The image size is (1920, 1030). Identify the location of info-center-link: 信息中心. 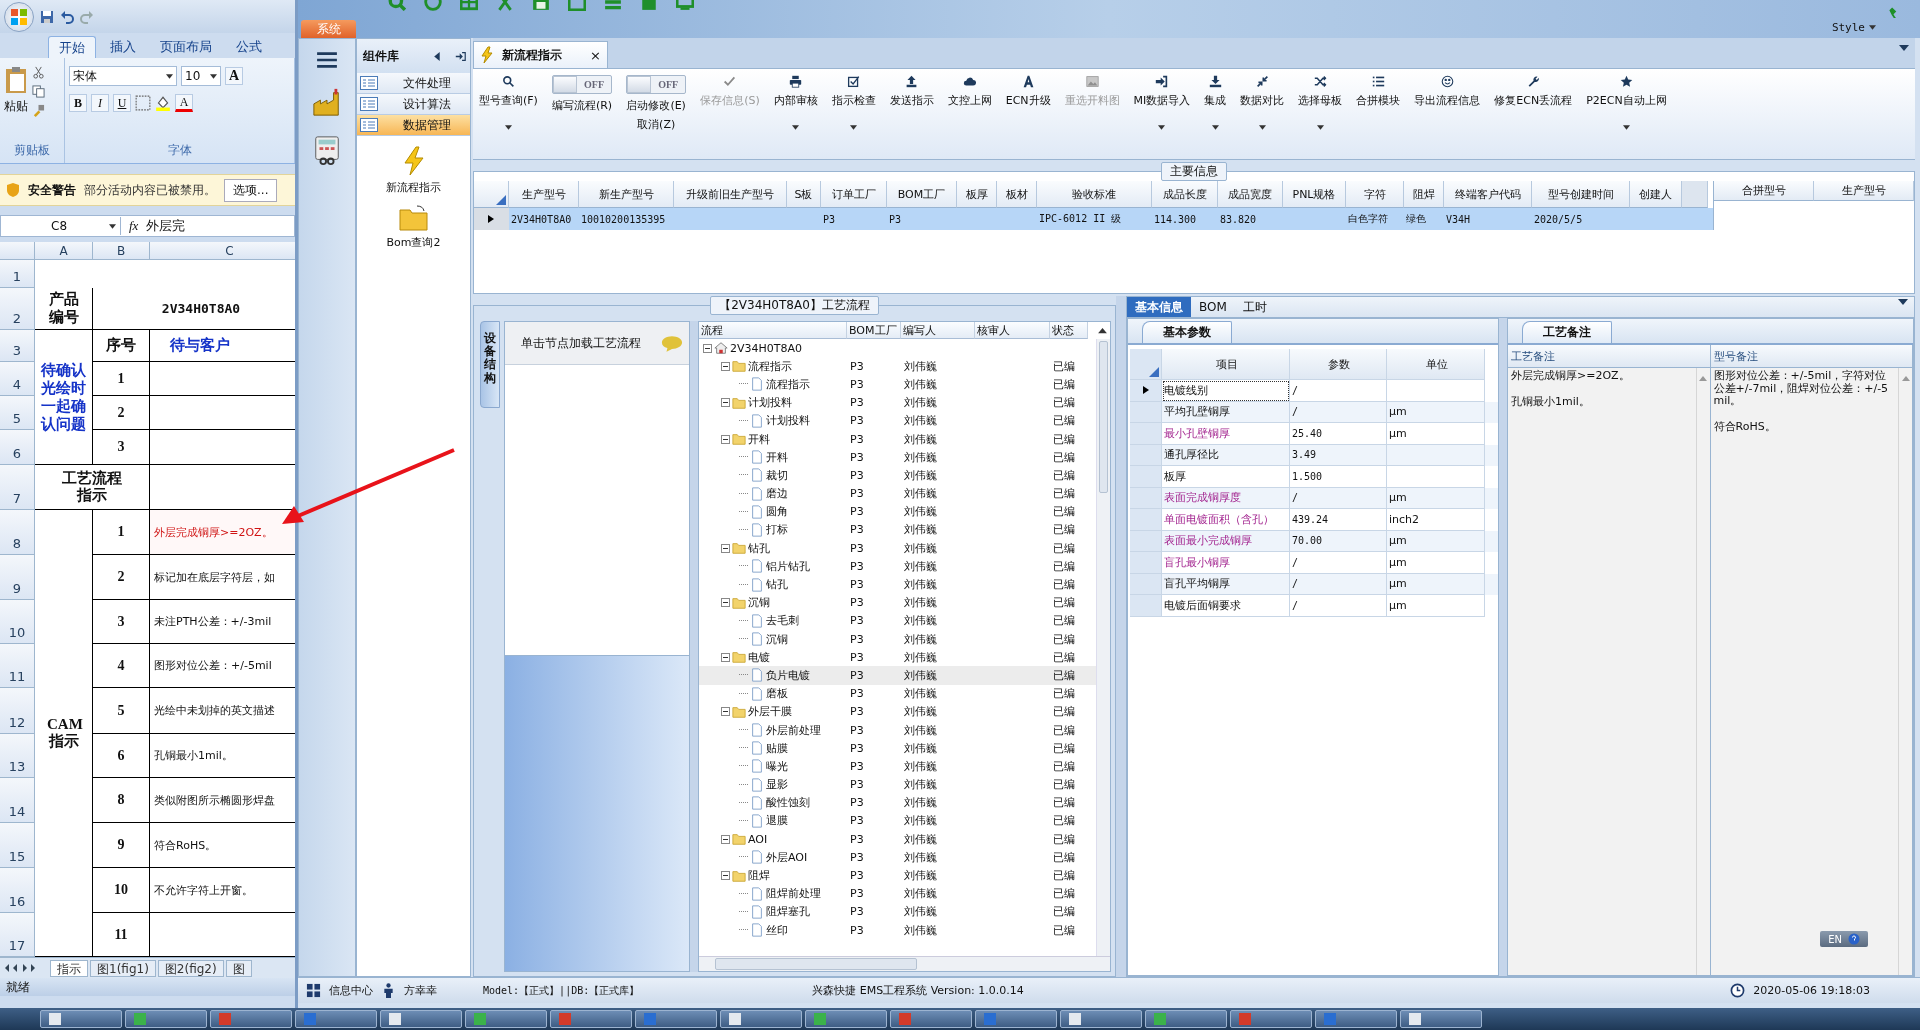
(351, 990).